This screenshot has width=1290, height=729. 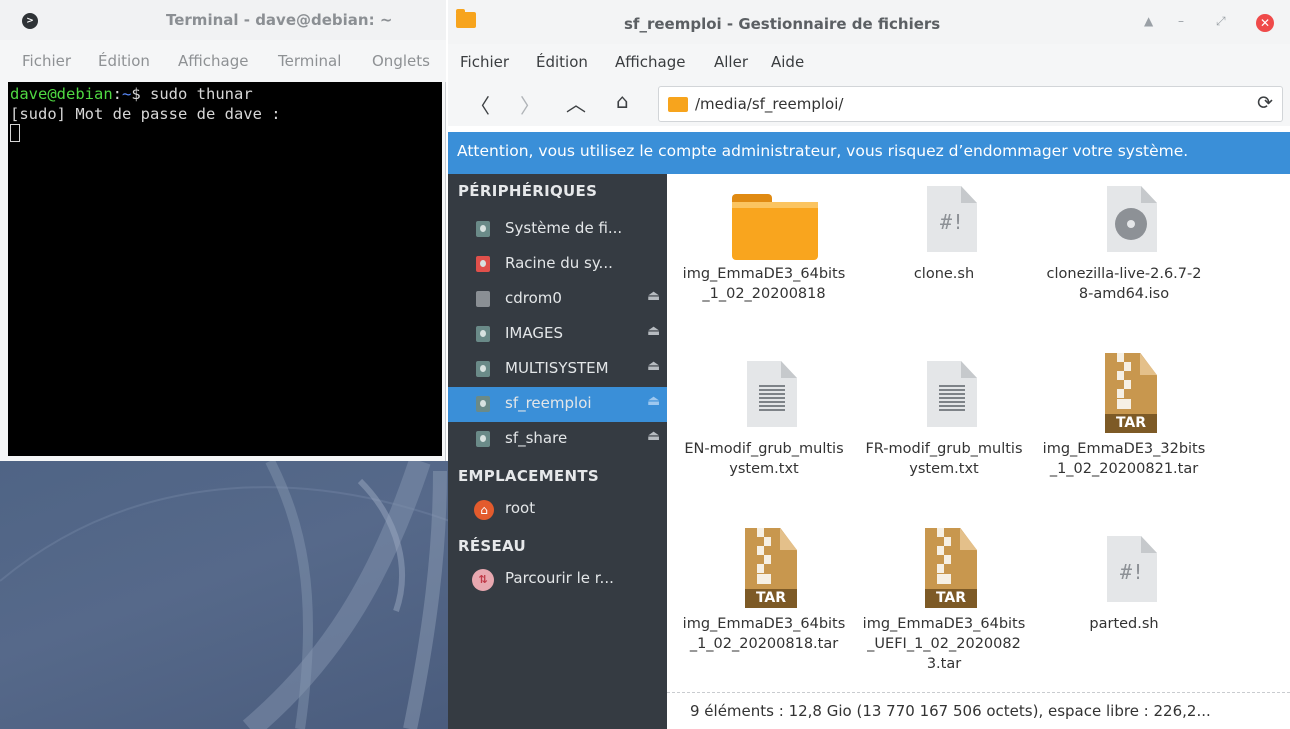 What do you see at coordinates (213, 61) in the screenshot?
I see `terminal-menu-affichage: Affichage` at bounding box center [213, 61].